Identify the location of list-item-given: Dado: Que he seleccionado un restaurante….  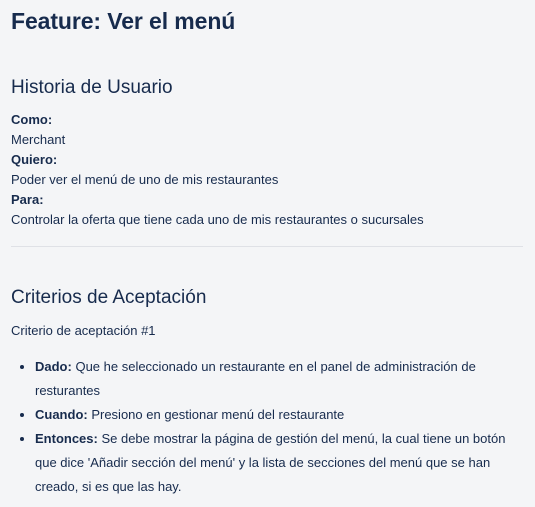
(279, 379).